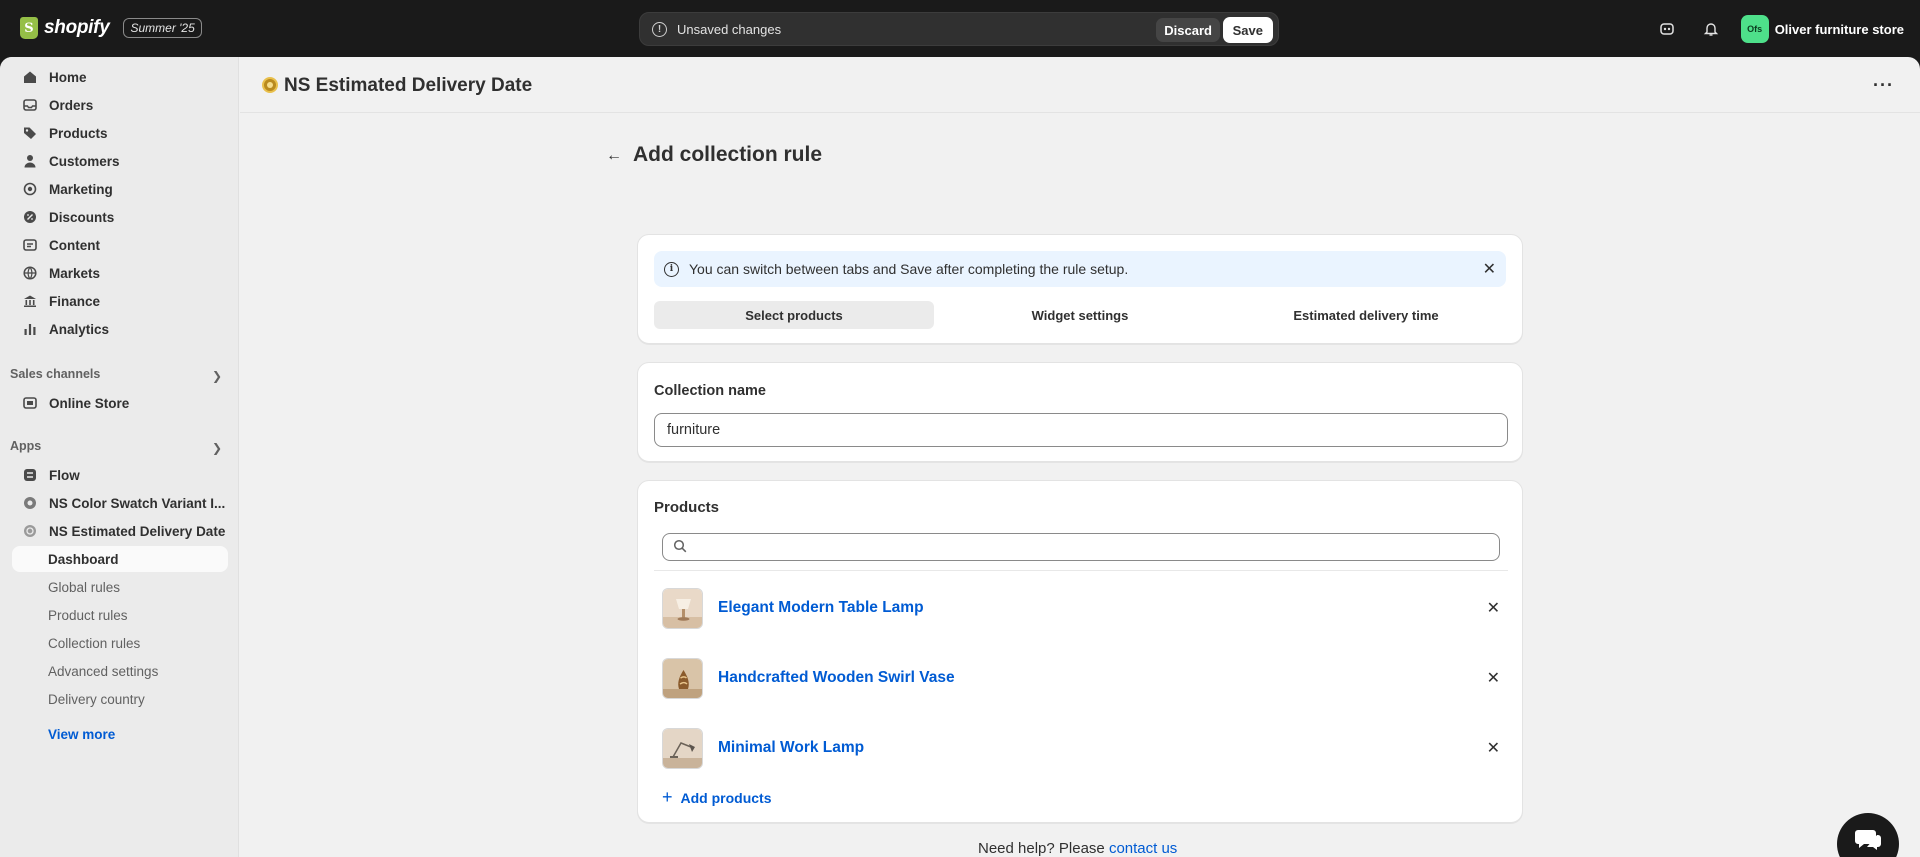 The height and width of the screenshot is (857, 1920). I want to click on sidebar-subitem-label: Dashboard, so click(83, 559).